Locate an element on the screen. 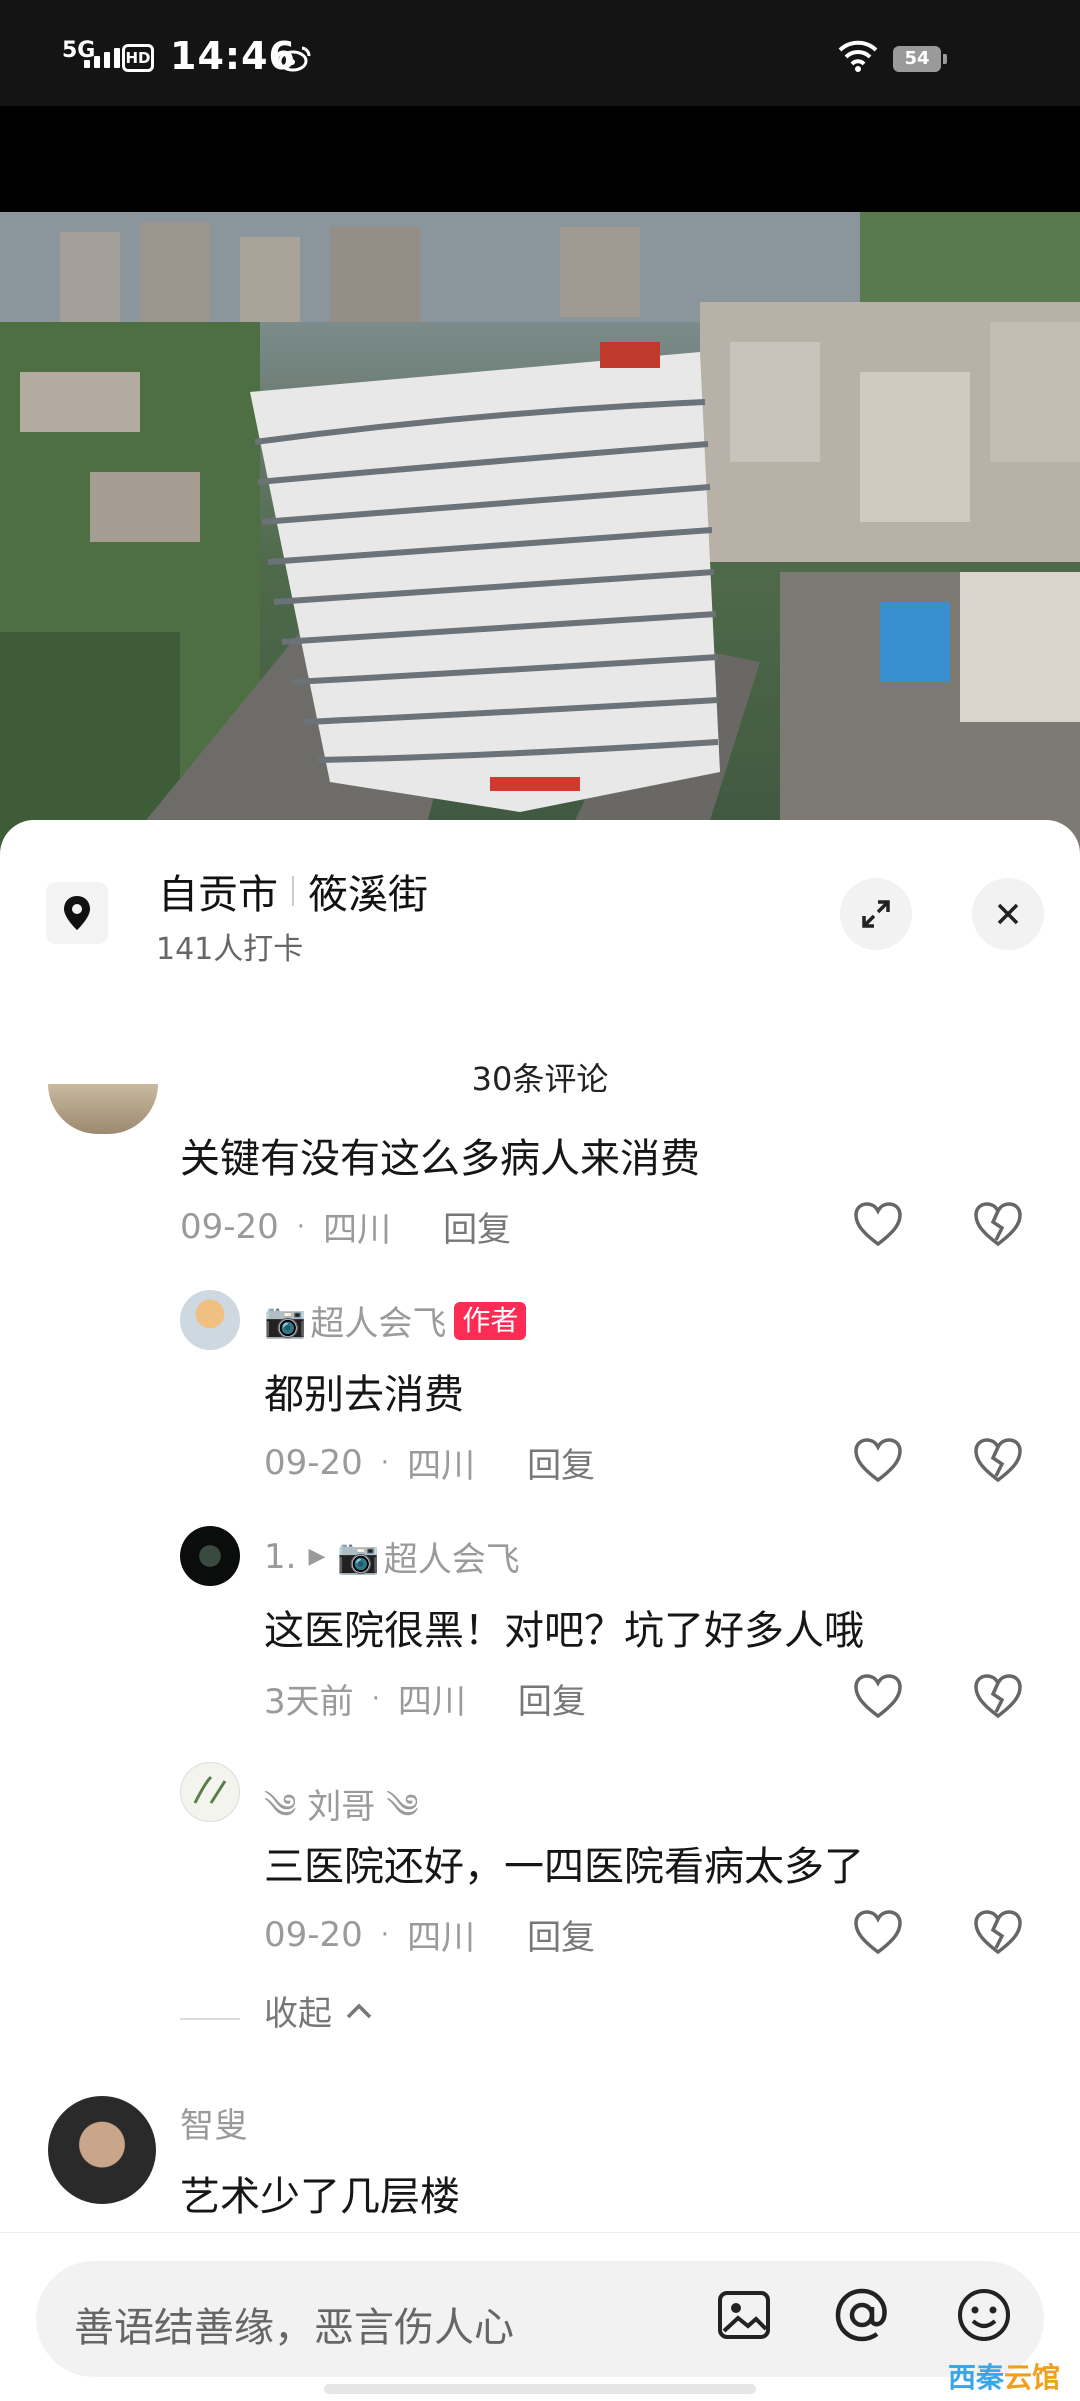 Image resolution: width=1080 pixels, height=2401 pixels. comment-text: 这医院很黑！对吧？坑了好多人哦 is located at coordinates (564, 1631).